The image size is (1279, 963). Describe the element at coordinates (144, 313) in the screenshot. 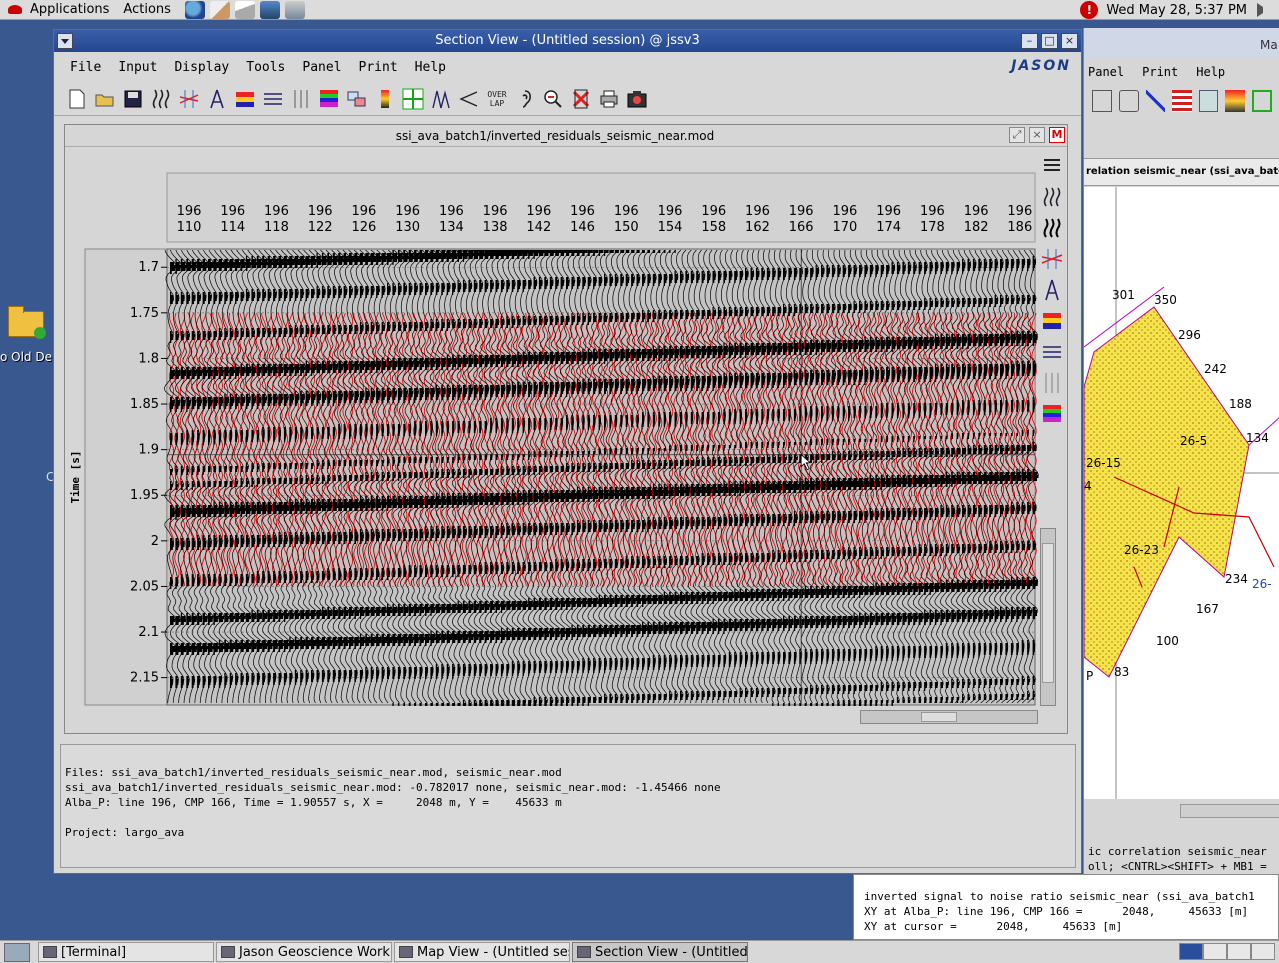

I see `time-tick-label: 1.75` at that location.